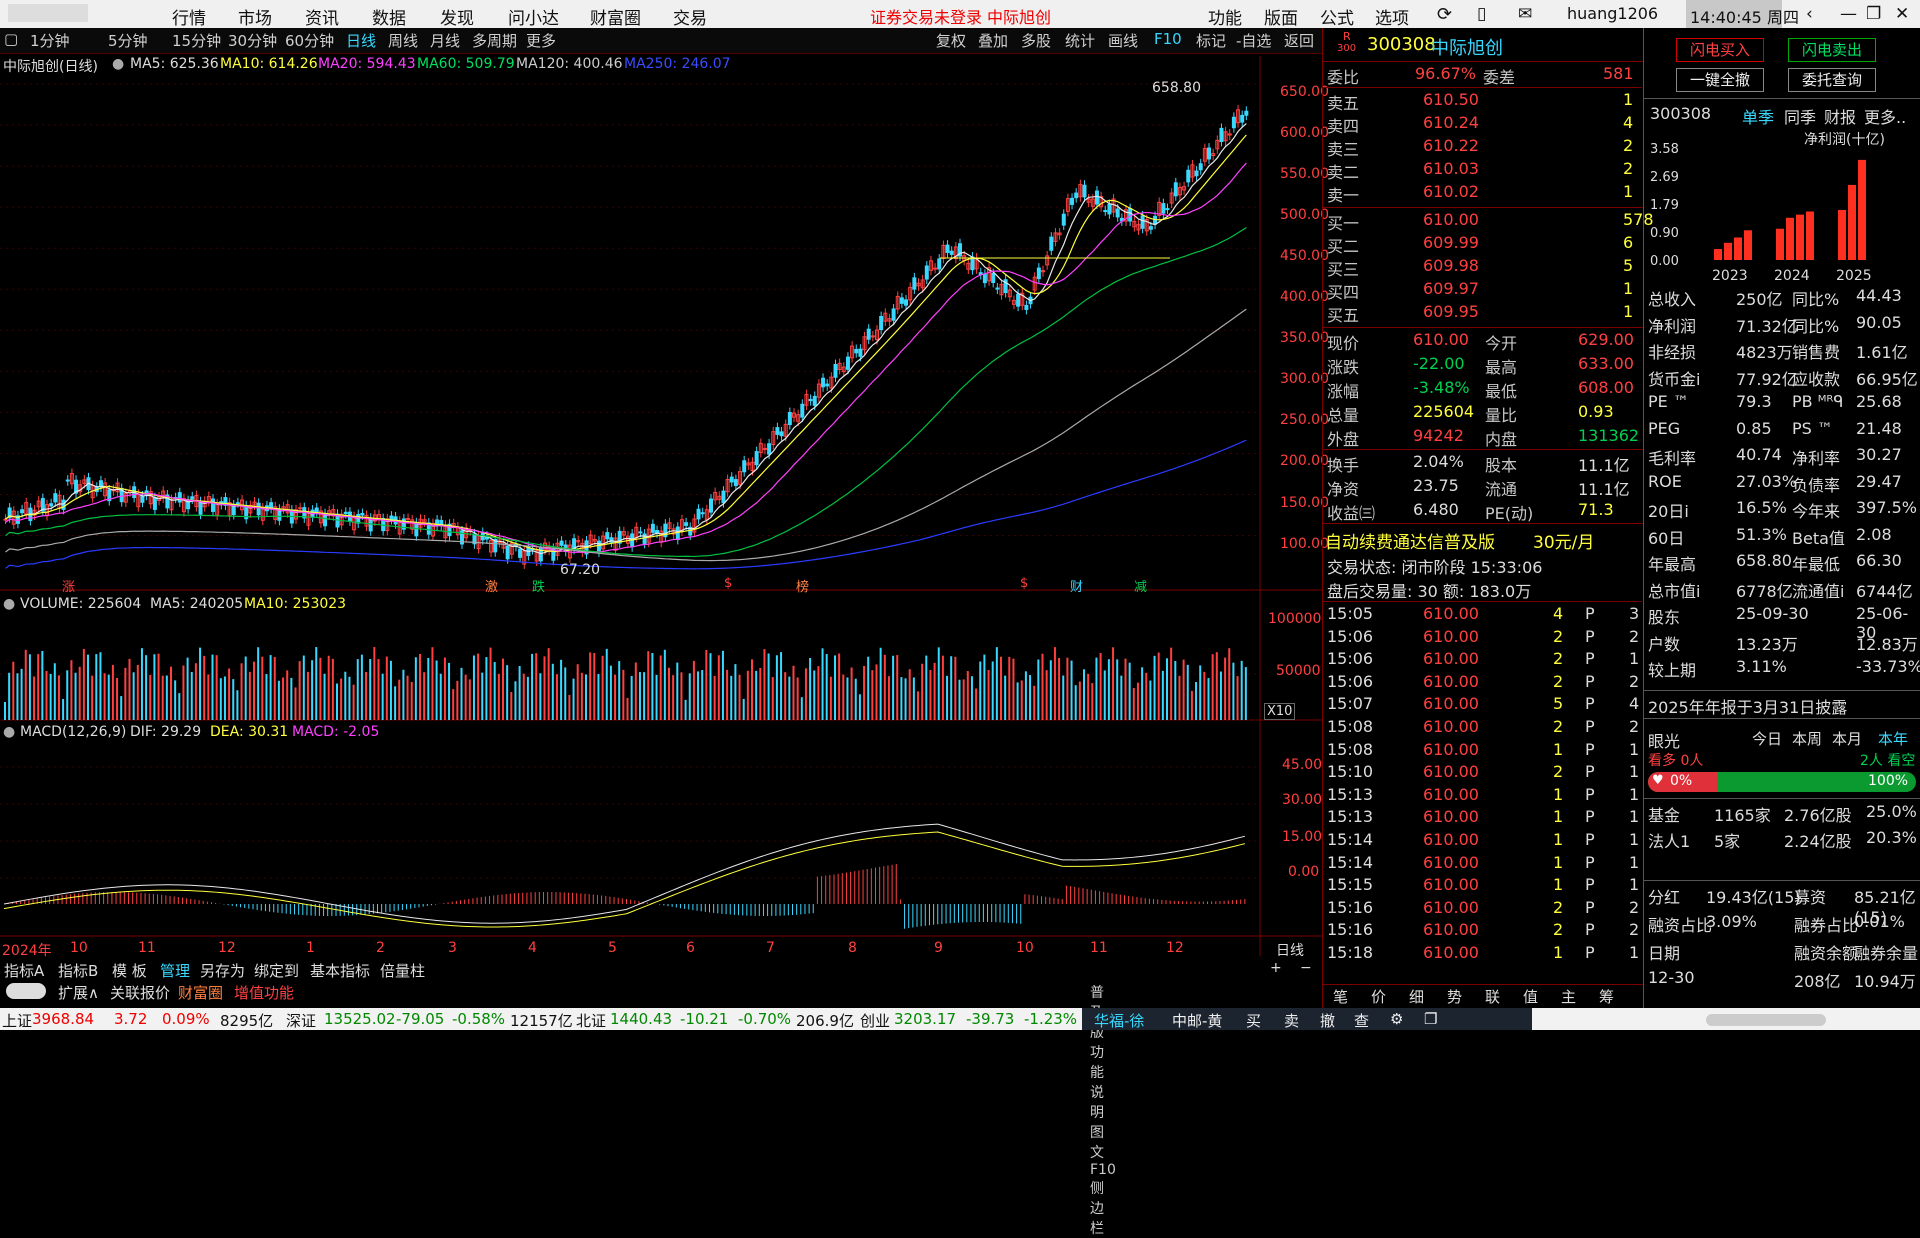 The width and height of the screenshot is (1920, 1238). I want to click on flash-buy-button: 闪电买入, so click(1720, 50).